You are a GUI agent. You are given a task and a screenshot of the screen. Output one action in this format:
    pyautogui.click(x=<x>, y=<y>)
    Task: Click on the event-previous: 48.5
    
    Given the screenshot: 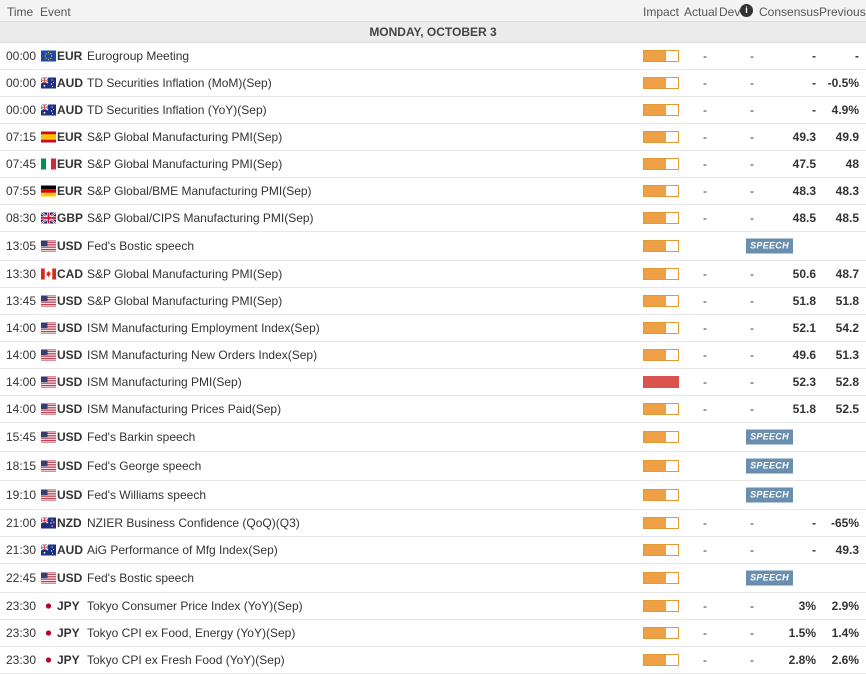 What is the action you would take?
    pyautogui.click(x=847, y=218)
    